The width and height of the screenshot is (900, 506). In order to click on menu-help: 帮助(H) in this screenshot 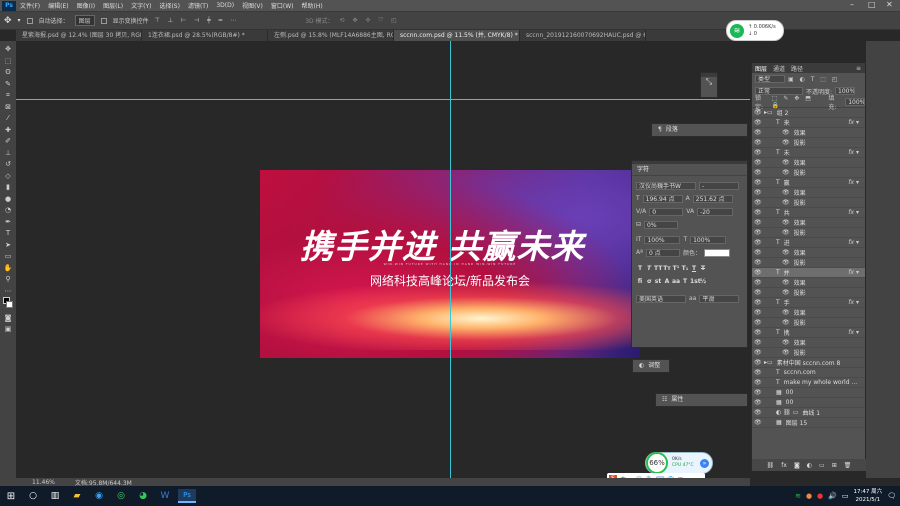, I will do `click(312, 5)`.